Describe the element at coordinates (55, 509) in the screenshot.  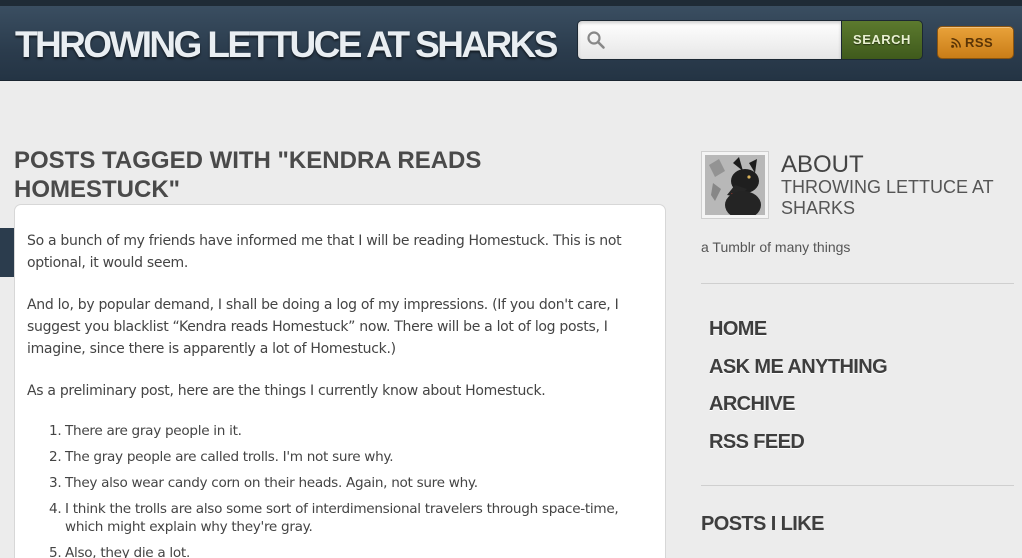
I see `list-number: 4.` at that location.